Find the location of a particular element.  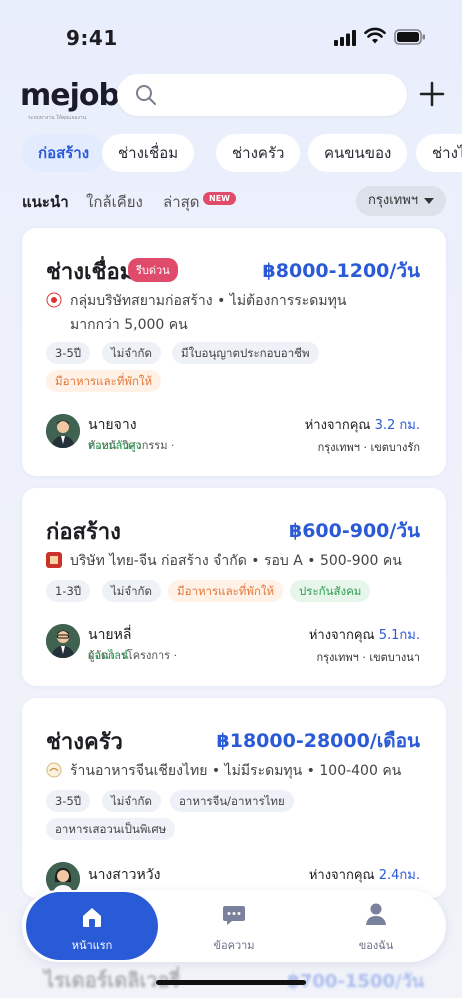

wifi-icon is located at coordinates (375, 35).